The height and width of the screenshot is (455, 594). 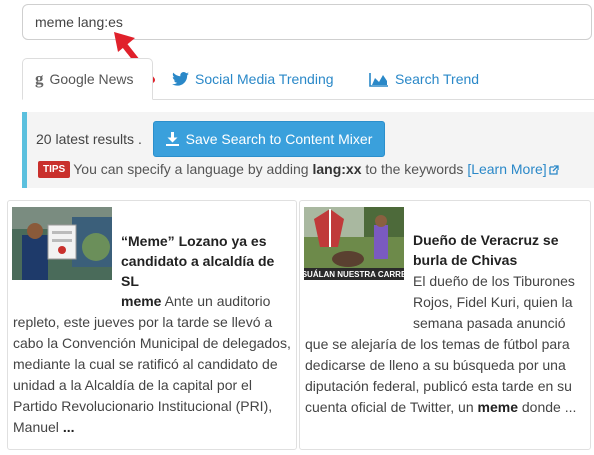 What do you see at coordinates (279, 139) in the screenshot?
I see `save-button-label: Save Search to Content Mixer` at bounding box center [279, 139].